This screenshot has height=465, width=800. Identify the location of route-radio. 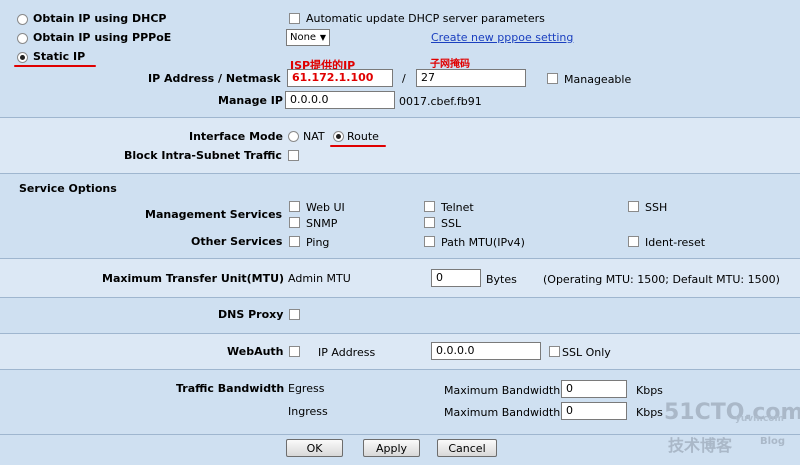
(338, 136).